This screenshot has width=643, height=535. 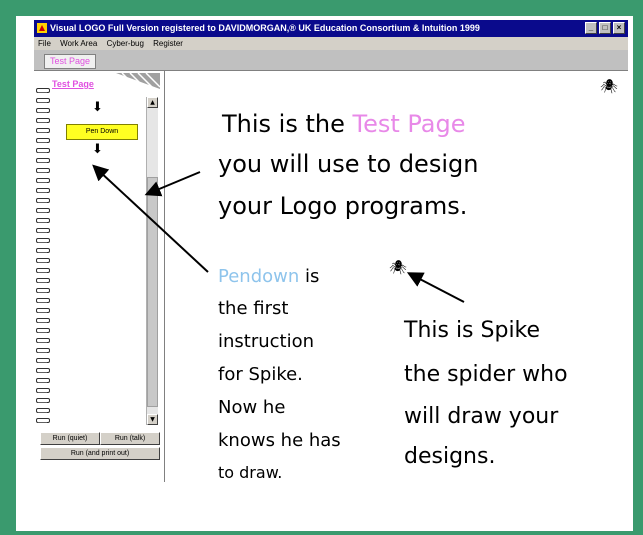 What do you see at coordinates (435, 287) in the screenshot?
I see `arrow-to-spike` at bounding box center [435, 287].